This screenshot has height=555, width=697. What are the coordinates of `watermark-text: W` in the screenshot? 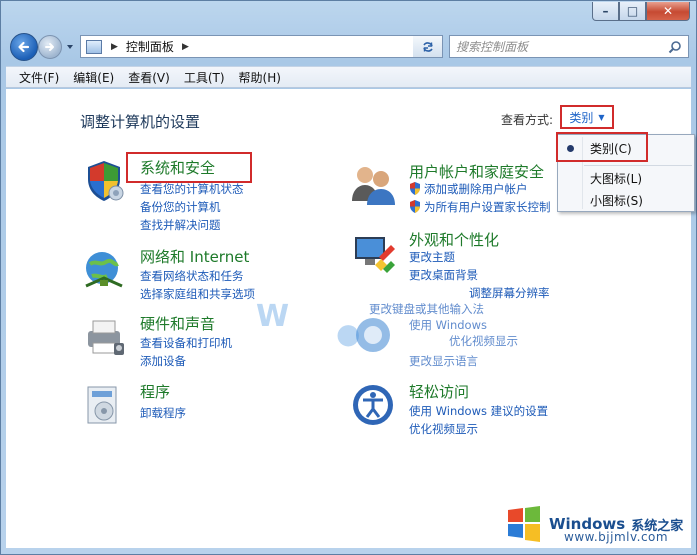 It's located at (273, 316).